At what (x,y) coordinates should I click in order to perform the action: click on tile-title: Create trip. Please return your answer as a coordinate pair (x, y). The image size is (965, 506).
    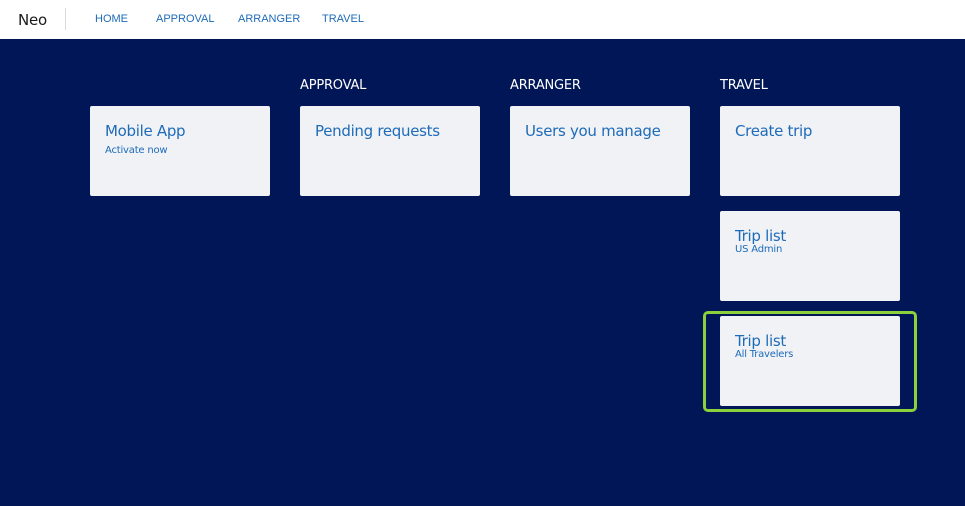
    Looking at the image, I should click on (774, 131).